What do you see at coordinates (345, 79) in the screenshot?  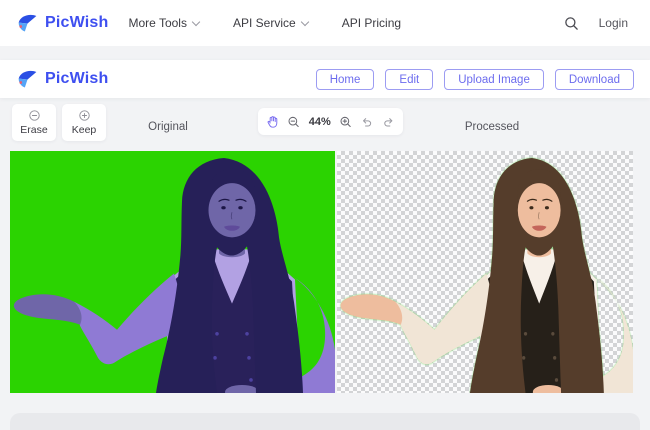 I see `home-button: Home` at bounding box center [345, 79].